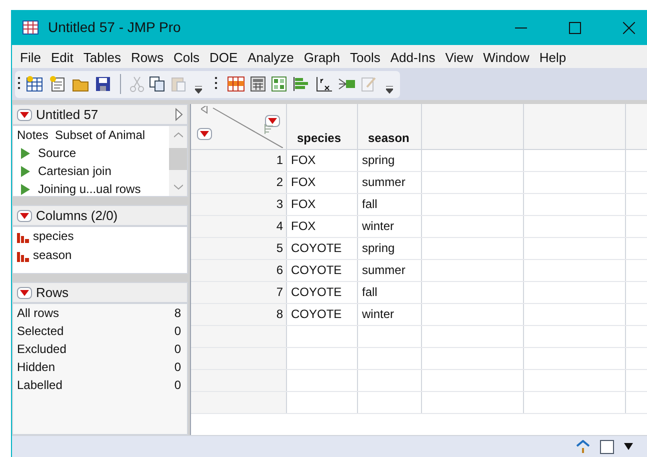 The width and height of the screenshot is (647, 457). Describe the element at coordinates (365, 58) in the screenshot. I see `menu-item: Tools` at that location.